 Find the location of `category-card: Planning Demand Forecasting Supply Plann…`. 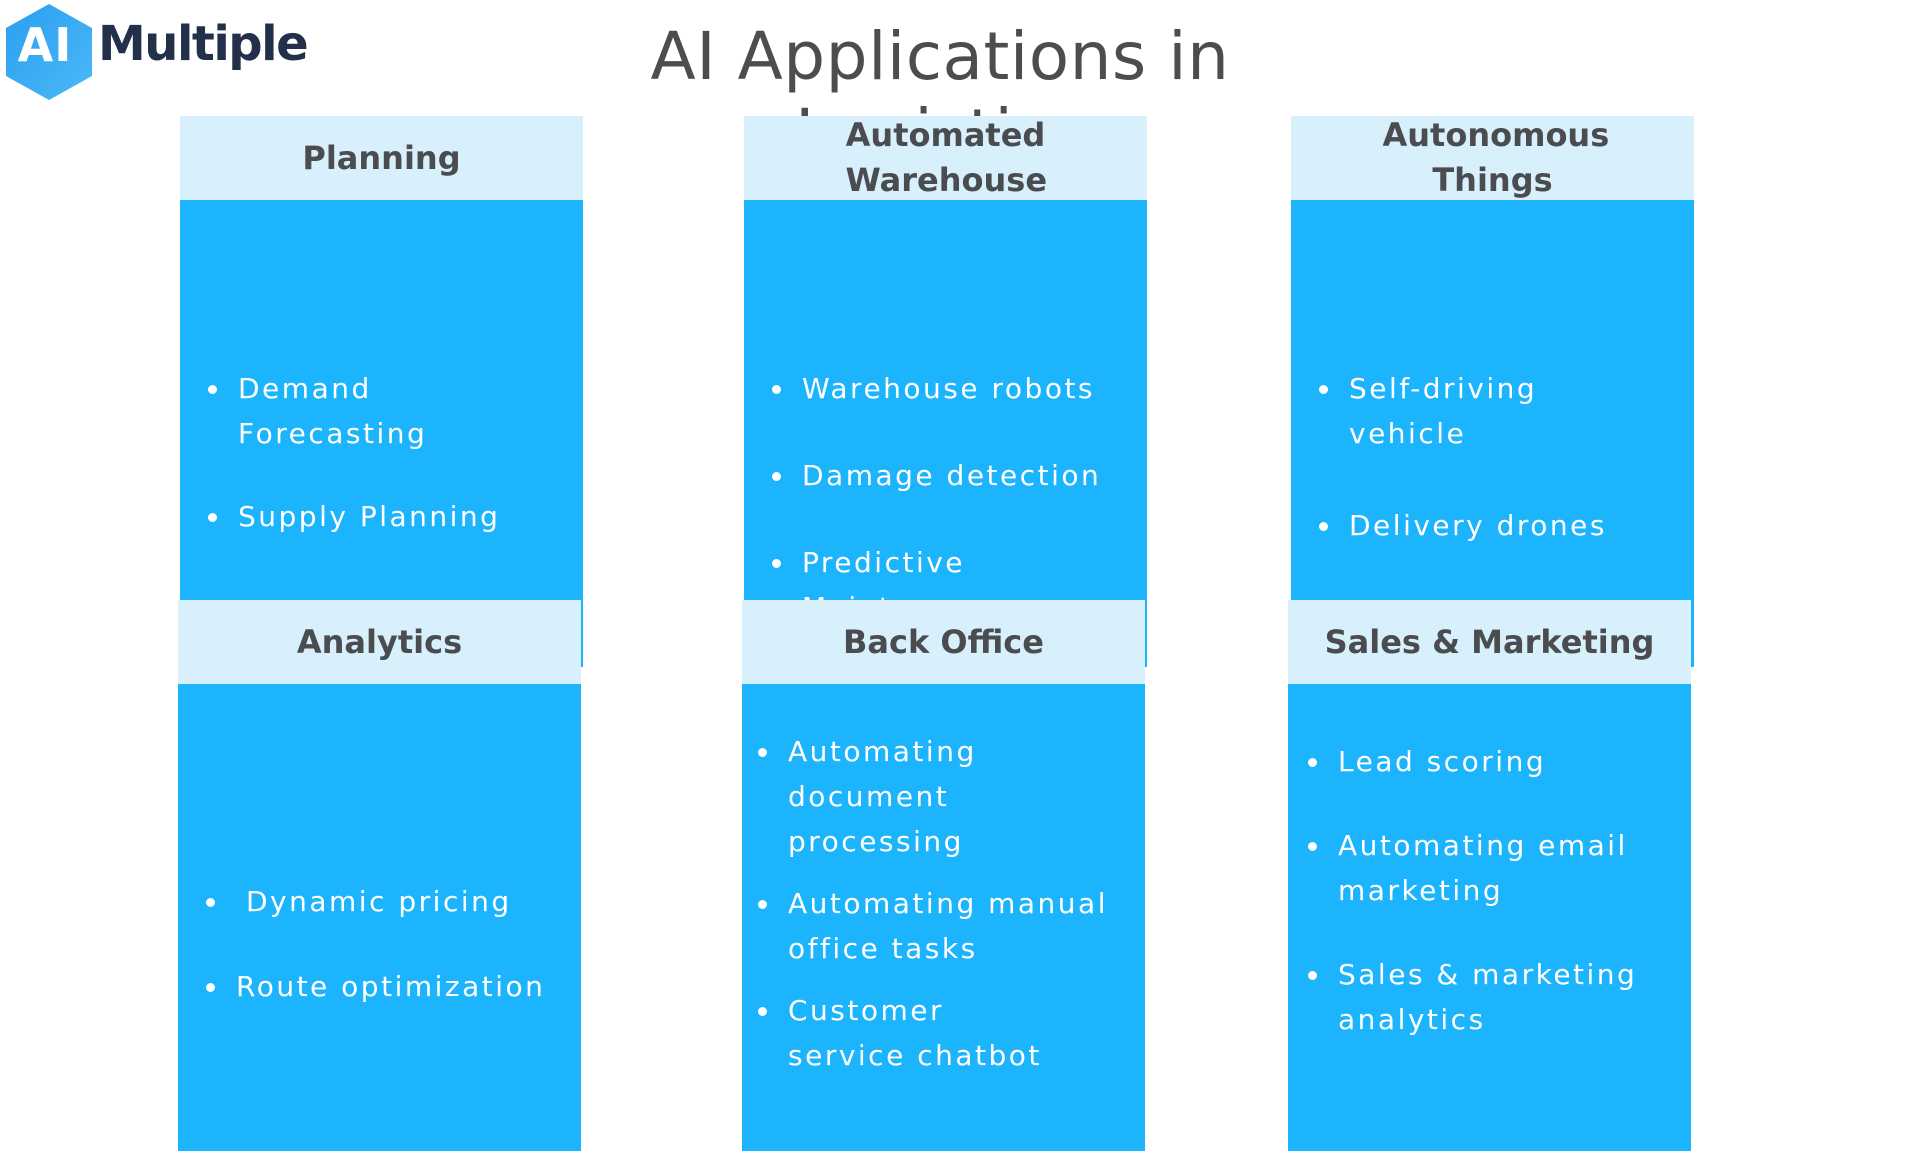

category-card: Planning Demand Forecasting Supply Plann… is located at coordinates (381, 391).